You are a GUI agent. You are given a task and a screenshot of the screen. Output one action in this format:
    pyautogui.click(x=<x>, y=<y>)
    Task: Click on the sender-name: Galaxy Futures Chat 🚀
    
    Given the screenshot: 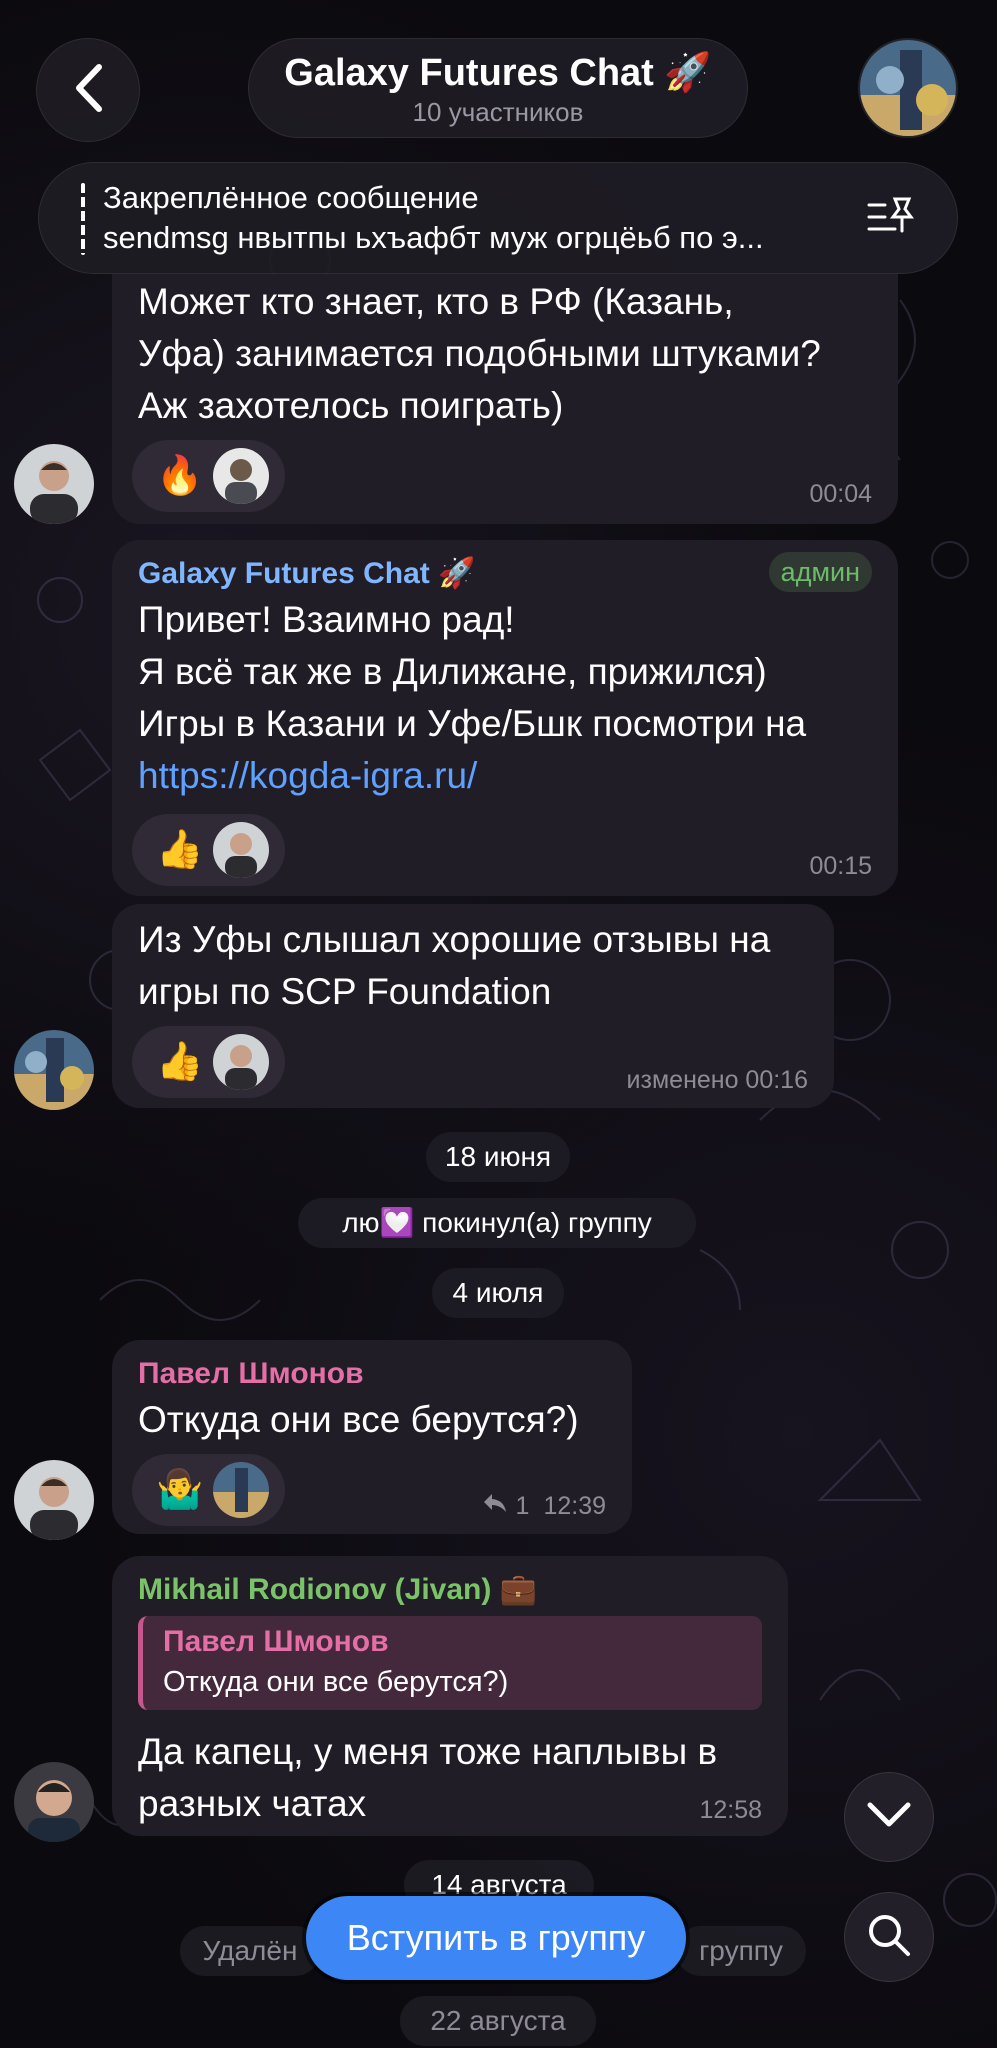 What is the action you would take?
    pyautogui.click(x=306, y=573)
    